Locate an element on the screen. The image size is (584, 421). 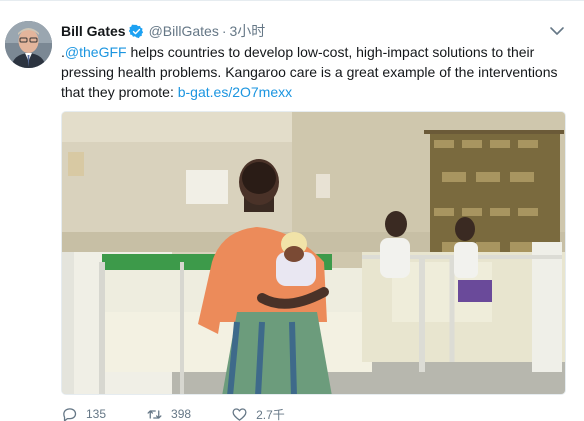
url-link: b-gat.es/2O7mexx is located at coordinates (235, 92).